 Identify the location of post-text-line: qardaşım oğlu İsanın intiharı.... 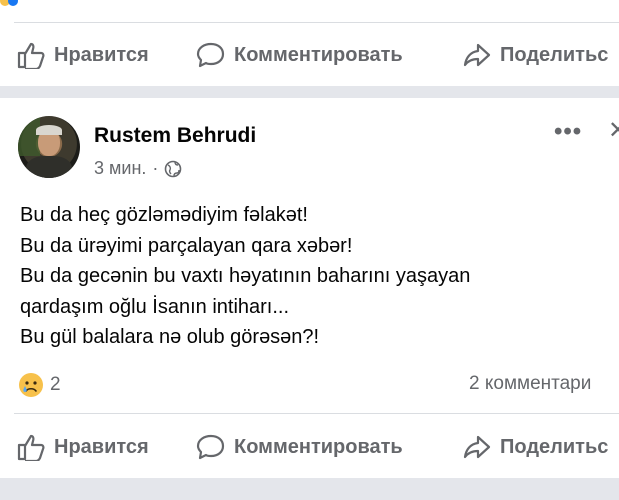
(155, 306).